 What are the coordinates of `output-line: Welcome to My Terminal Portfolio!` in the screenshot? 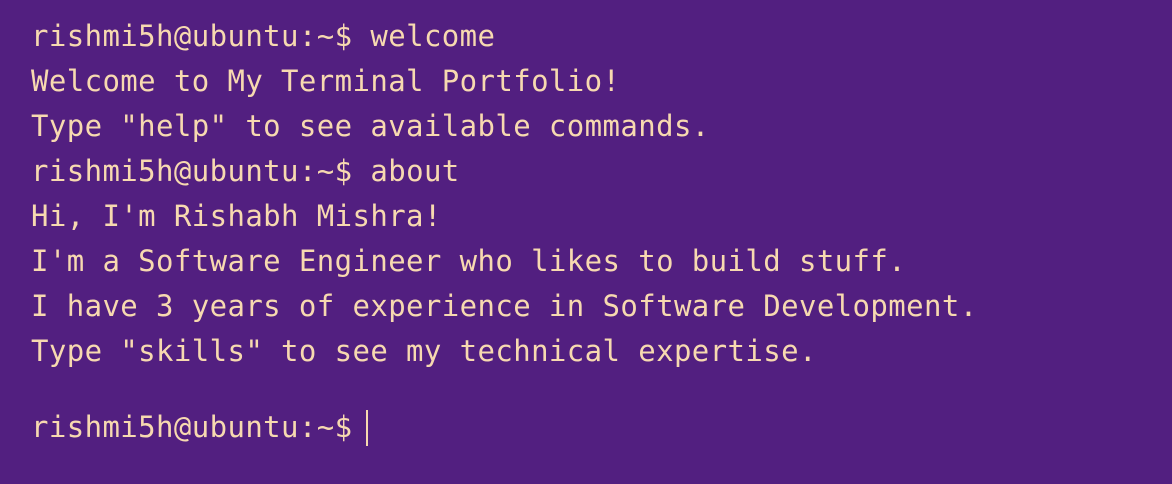 It's located at (326, 81).